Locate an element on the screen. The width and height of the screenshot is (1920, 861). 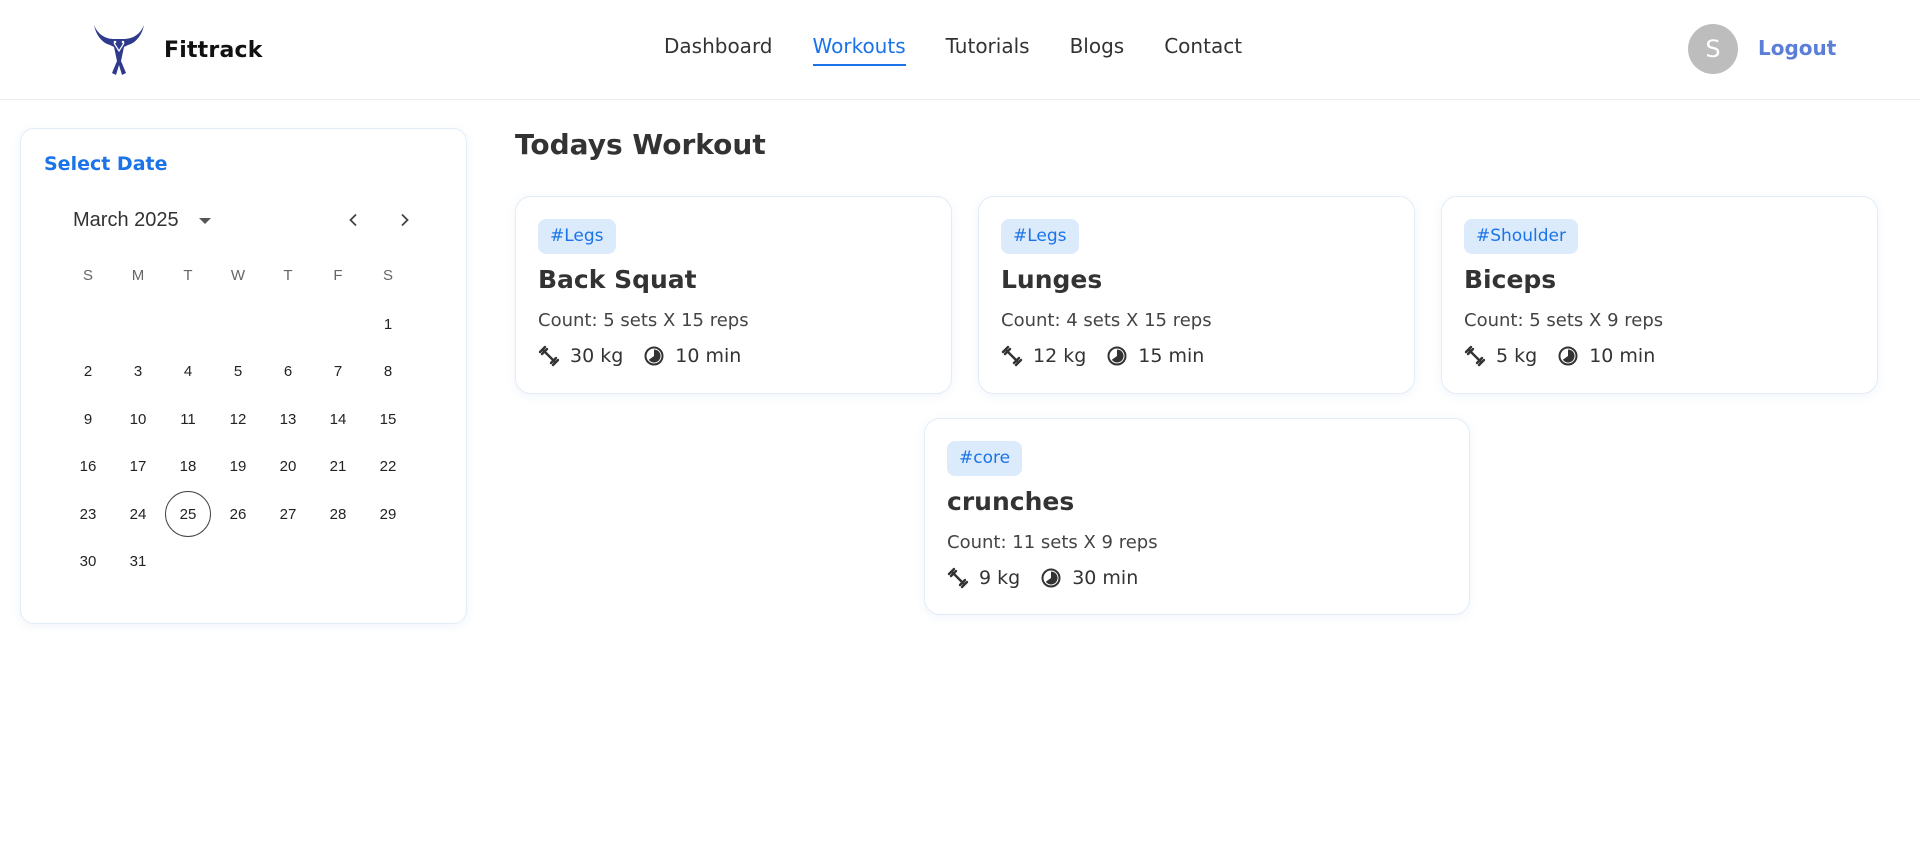
calendar-day: 1 is located at coordinates (388, 324).